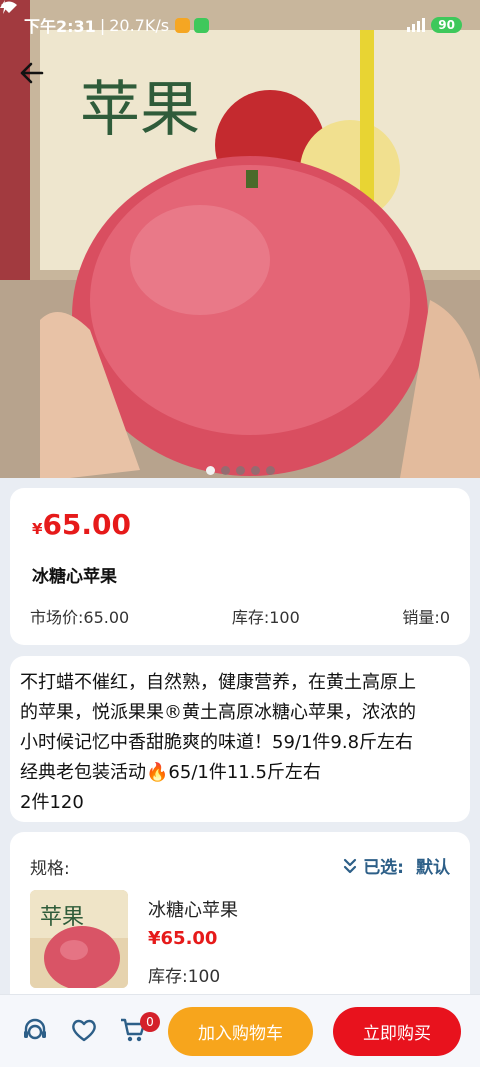 This screenshot has height=1067, width=480. Describe the element at coordinates (397, 1031) in the screenshot. I see `buy-now-button: 立即购买` at that location.